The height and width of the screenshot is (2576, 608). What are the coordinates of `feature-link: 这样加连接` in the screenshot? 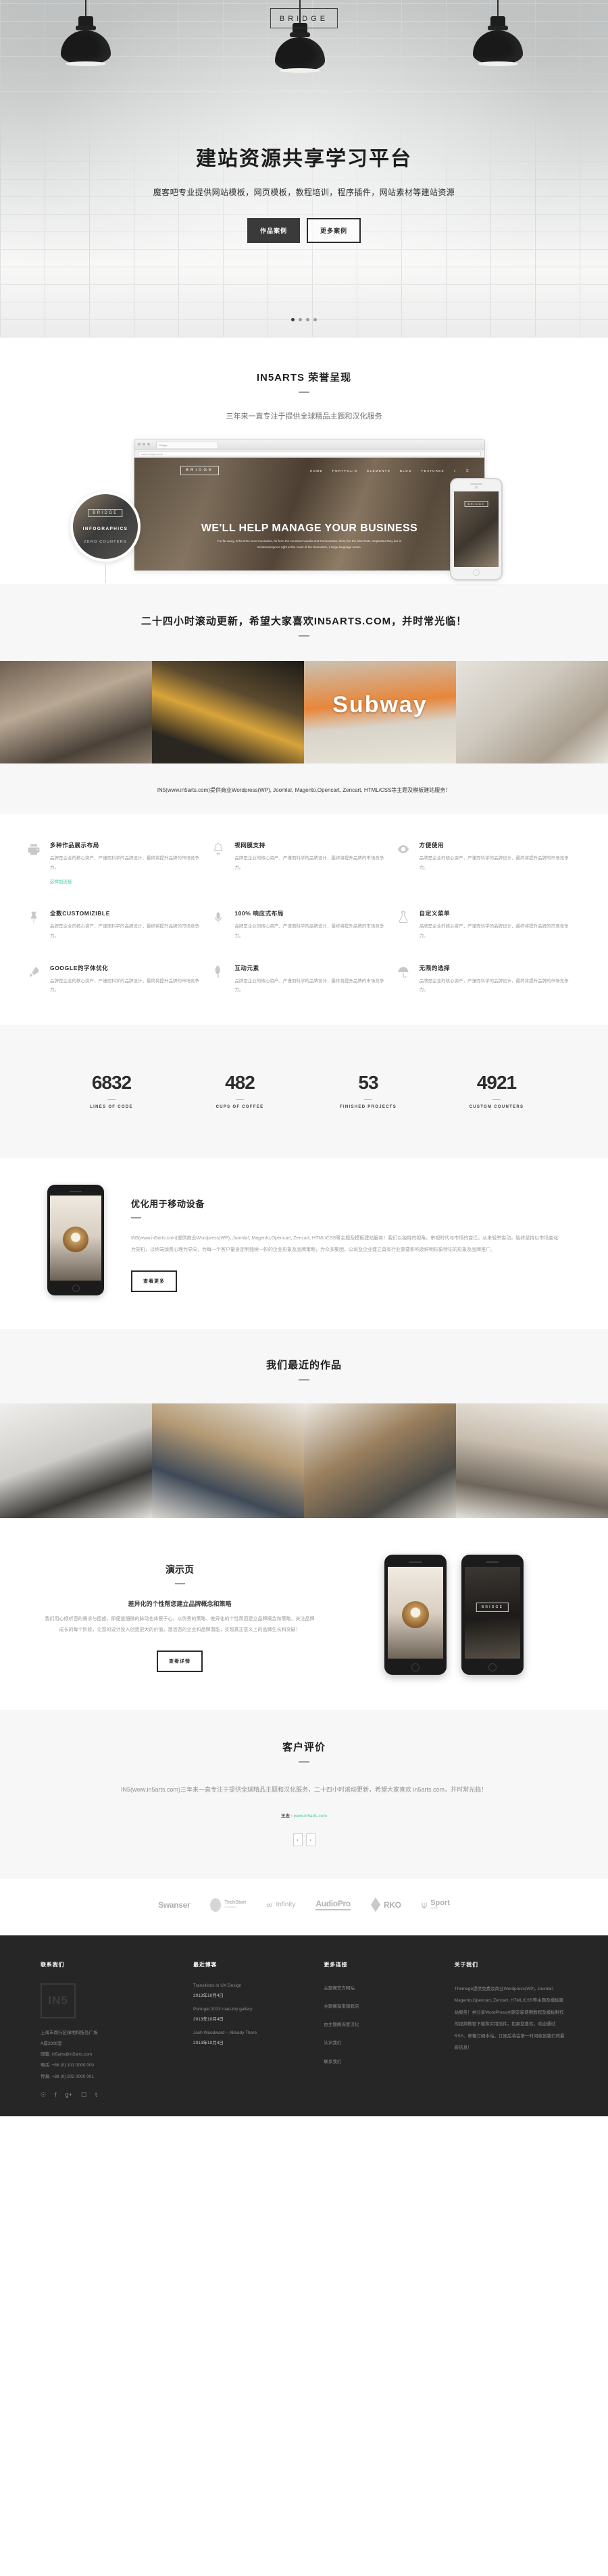 It's located at (61, 881).